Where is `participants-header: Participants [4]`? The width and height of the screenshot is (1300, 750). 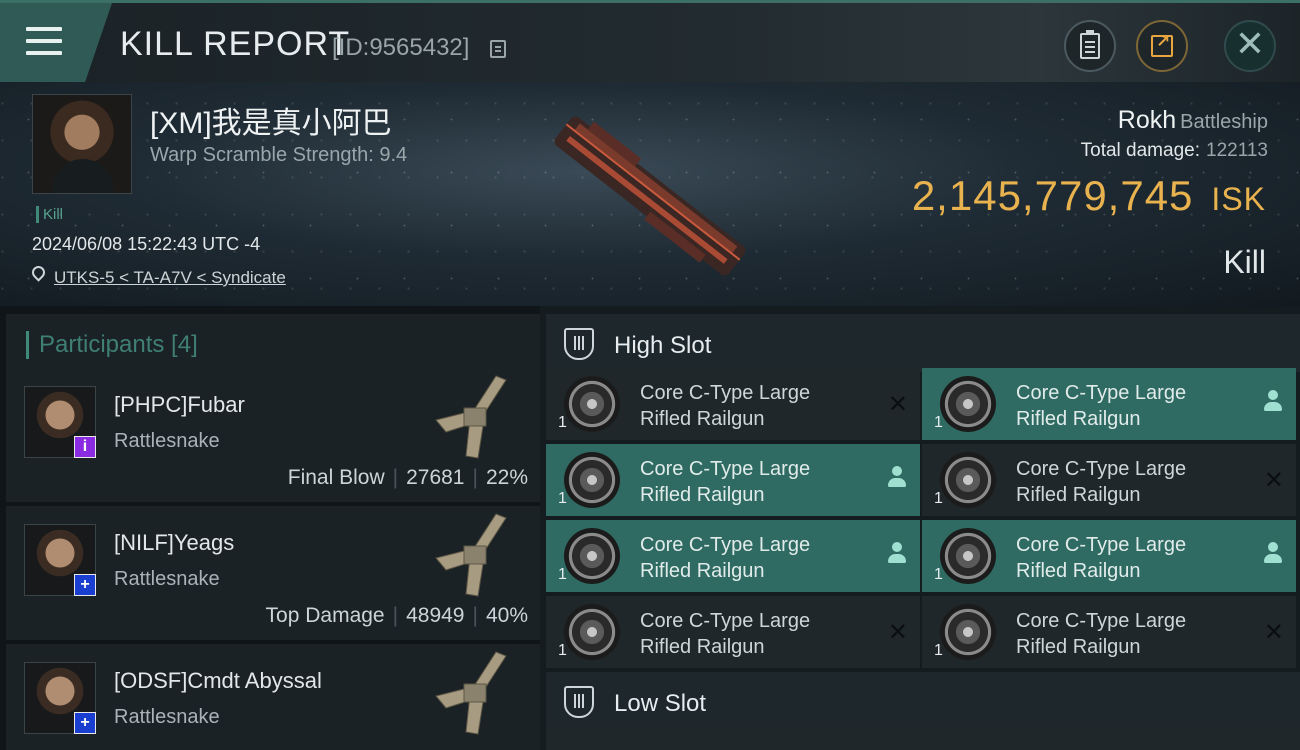 participants-header: Participants [4] is located at coordinates (273, 343).